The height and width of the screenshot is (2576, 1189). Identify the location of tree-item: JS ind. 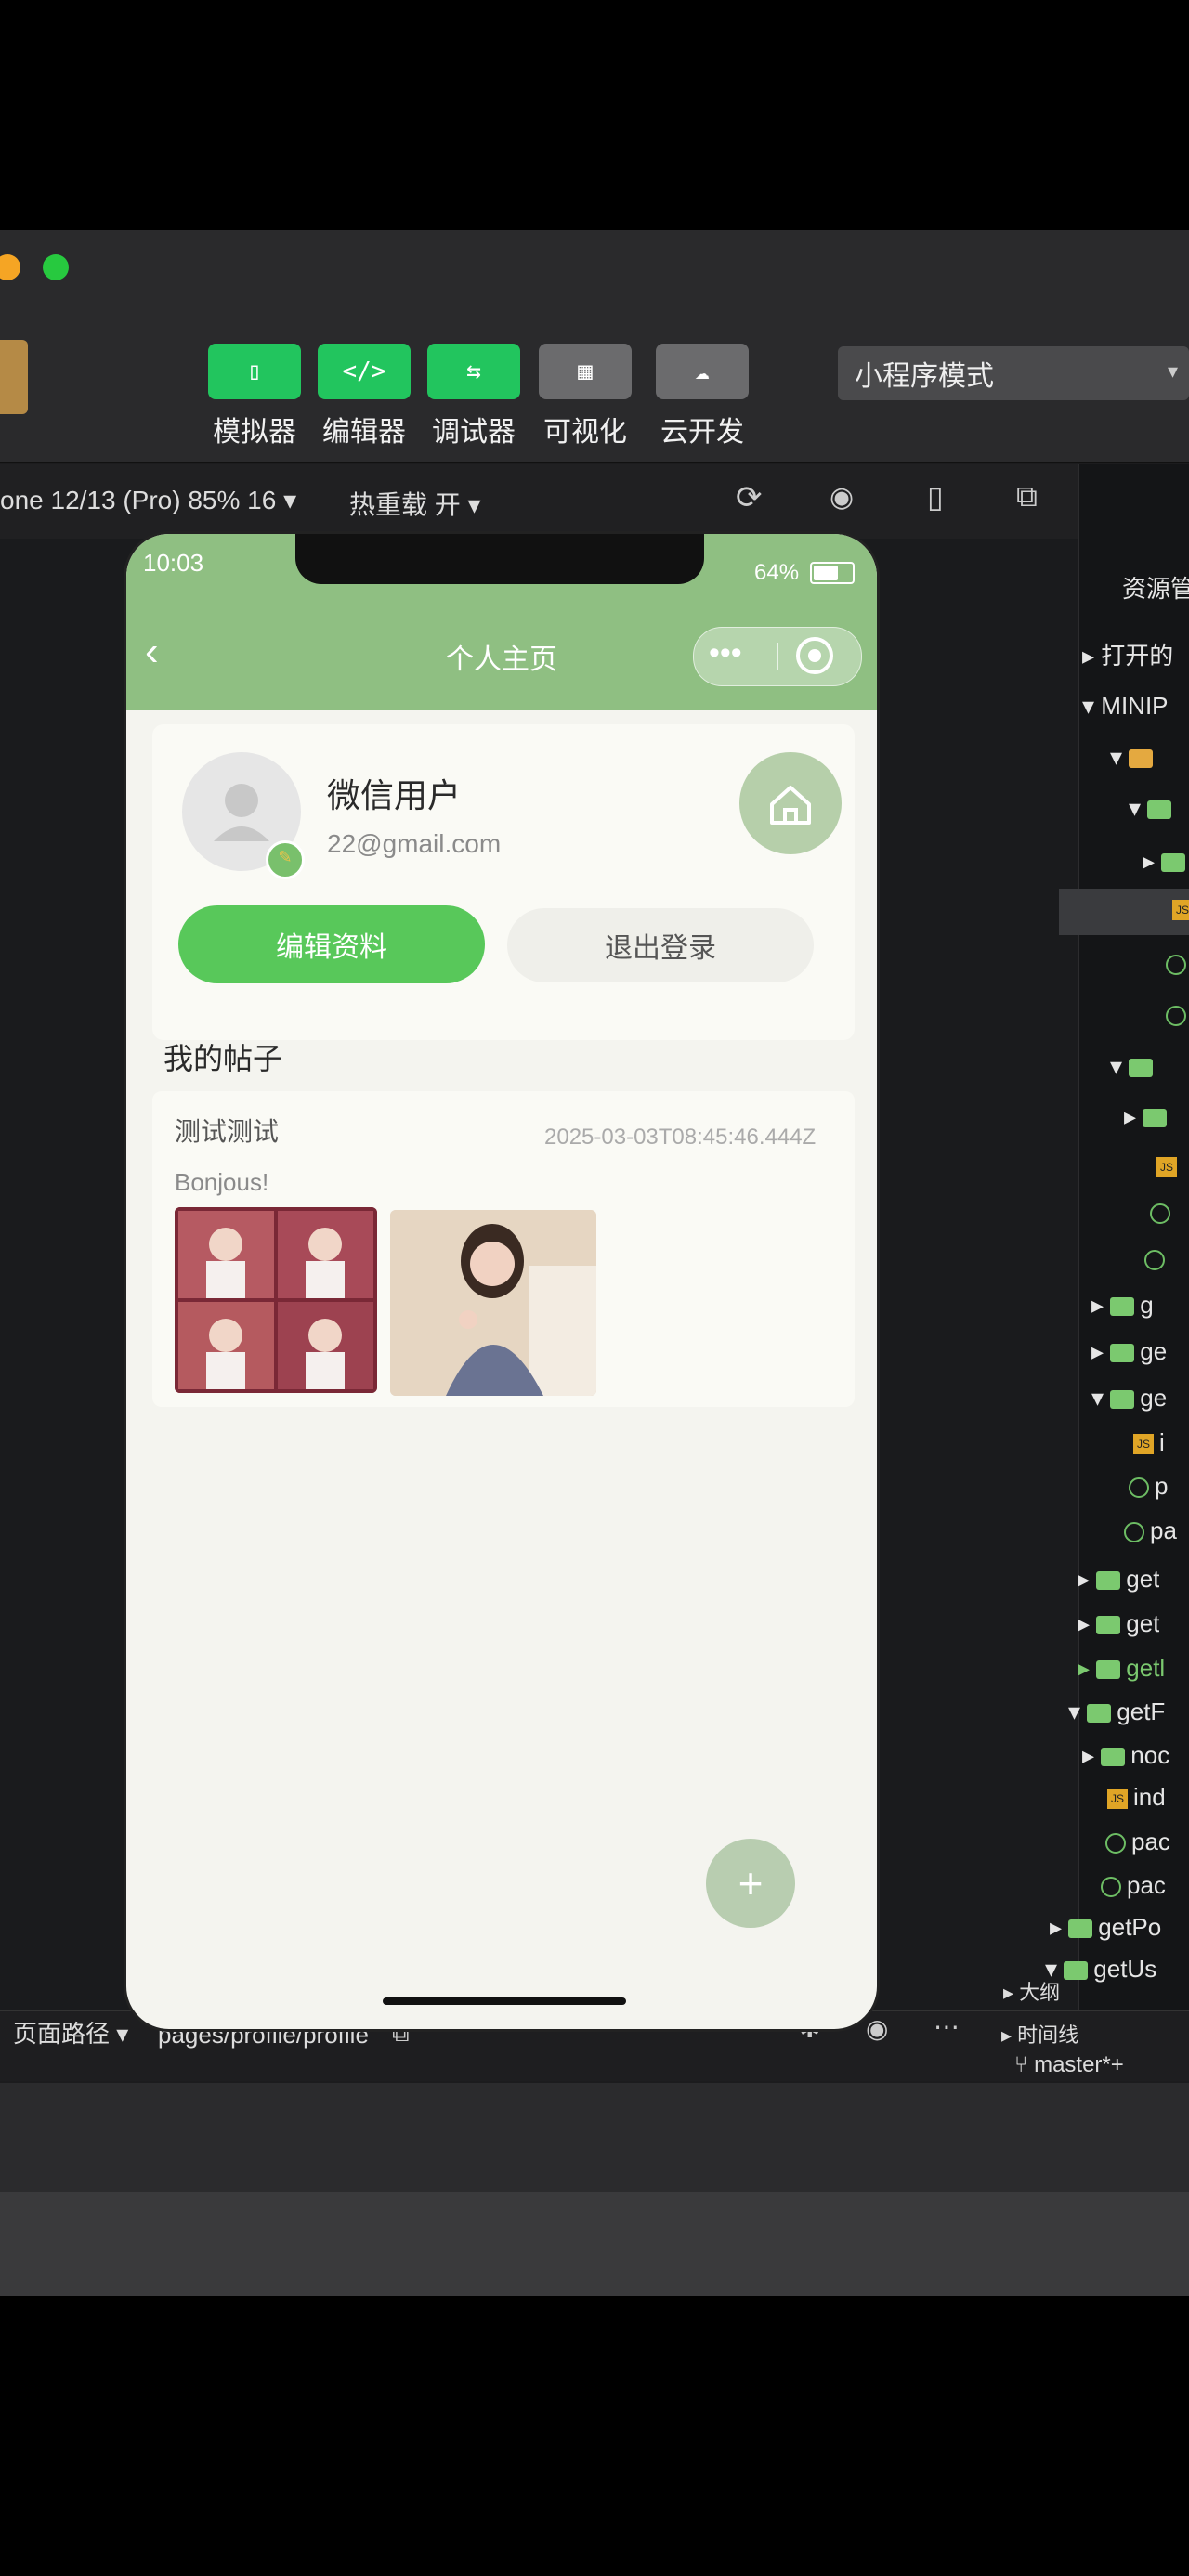
(1136, 1798).